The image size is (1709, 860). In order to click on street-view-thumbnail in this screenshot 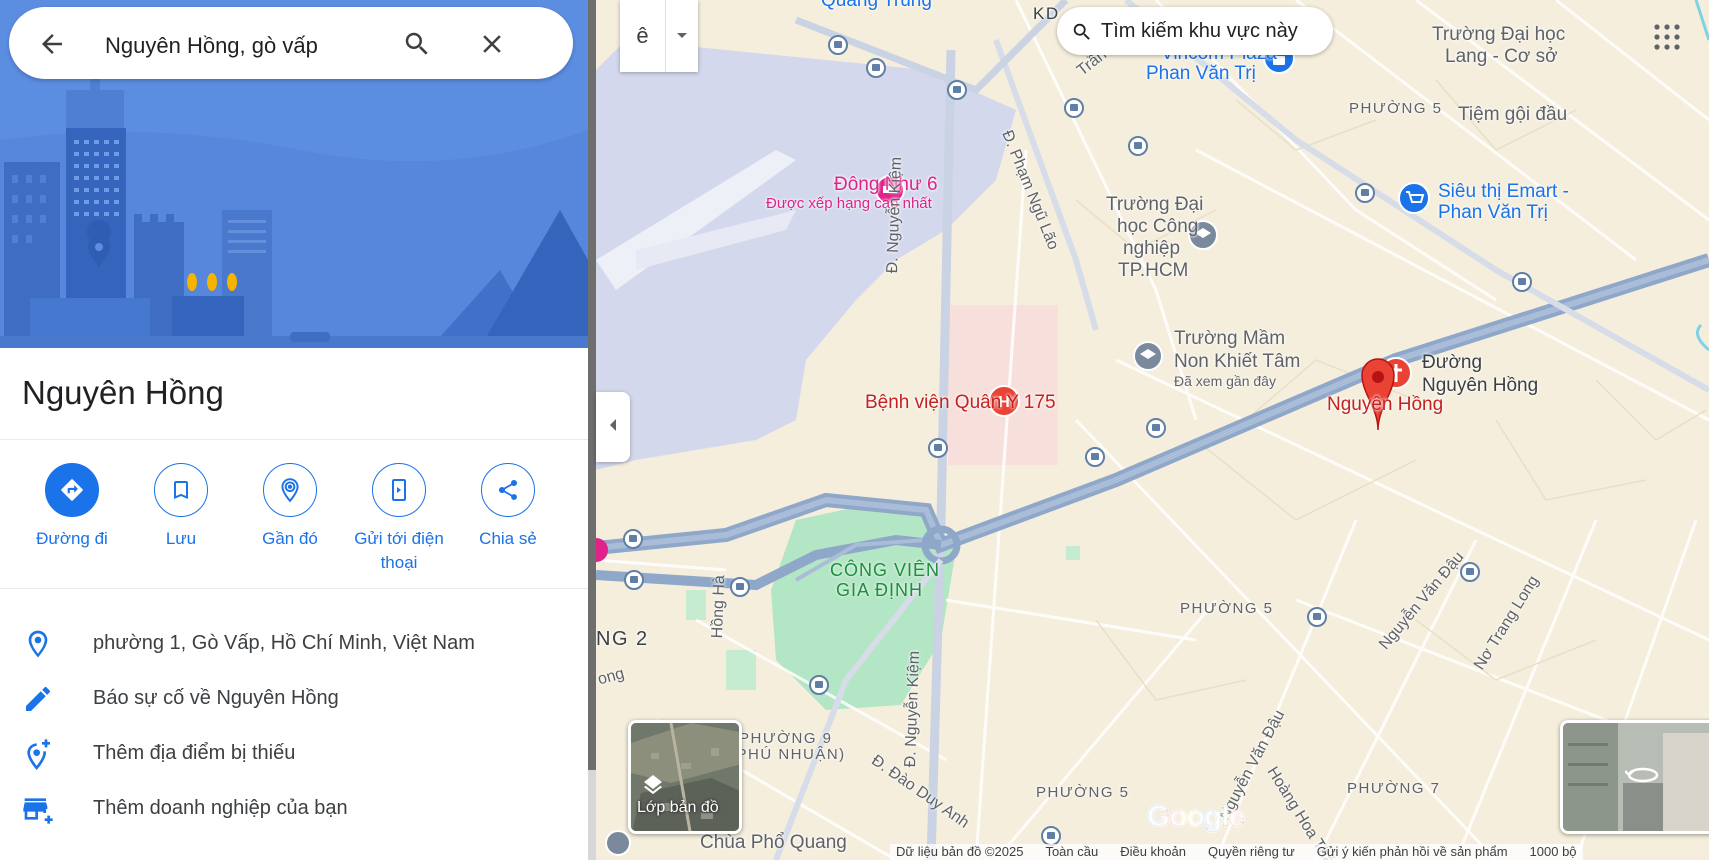, I will do `click(1634, 777)`.